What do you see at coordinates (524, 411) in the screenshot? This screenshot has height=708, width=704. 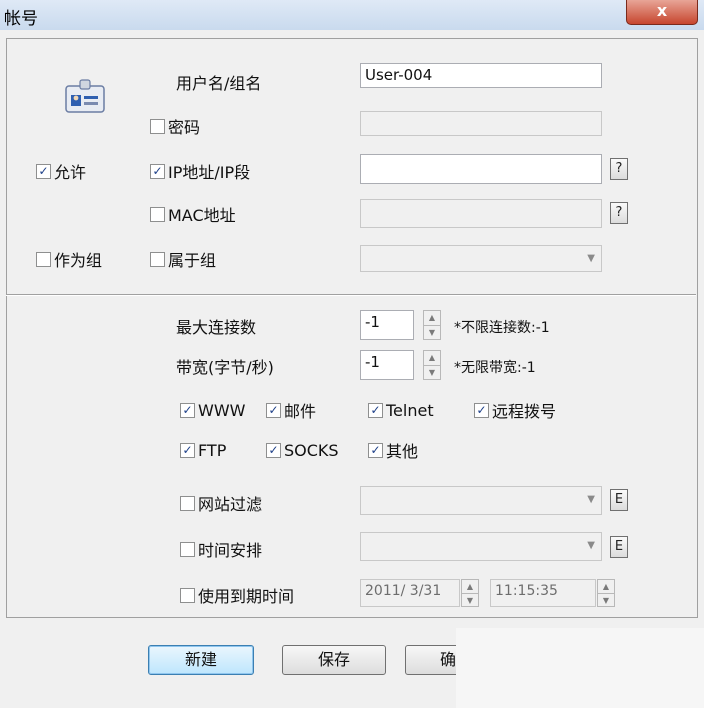 I see `service-label: 远程拨号` at bounding box center [524, 411].